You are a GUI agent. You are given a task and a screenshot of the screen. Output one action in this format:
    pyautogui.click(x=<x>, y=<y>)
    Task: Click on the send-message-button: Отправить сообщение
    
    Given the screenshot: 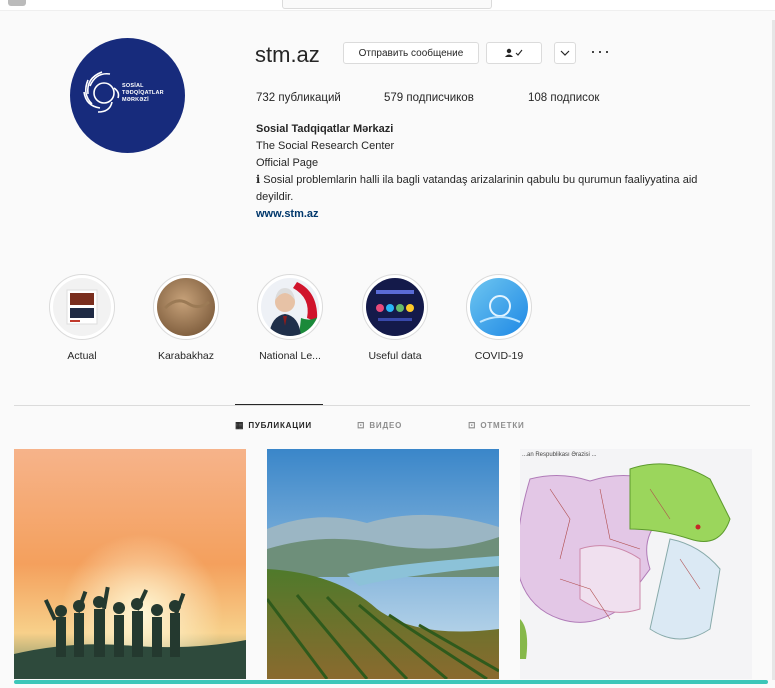 What is the action you would take?
    pyautogui.click(x=411, y=53)
    